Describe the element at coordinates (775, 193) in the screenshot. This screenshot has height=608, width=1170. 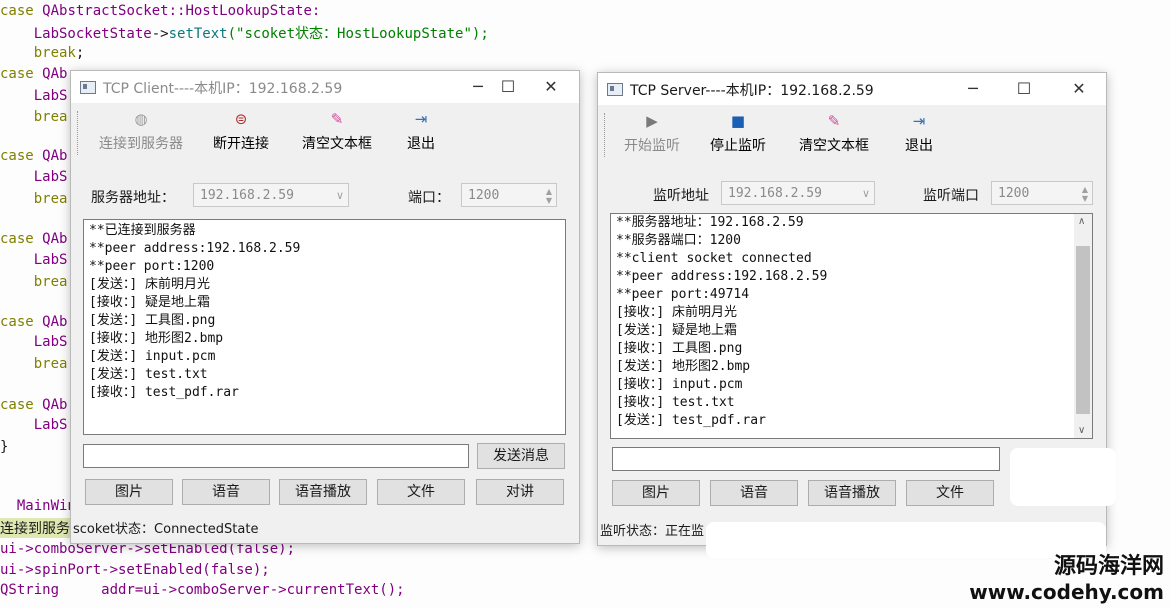
I see `listen-address-value: 192.168.2.59` at that location.